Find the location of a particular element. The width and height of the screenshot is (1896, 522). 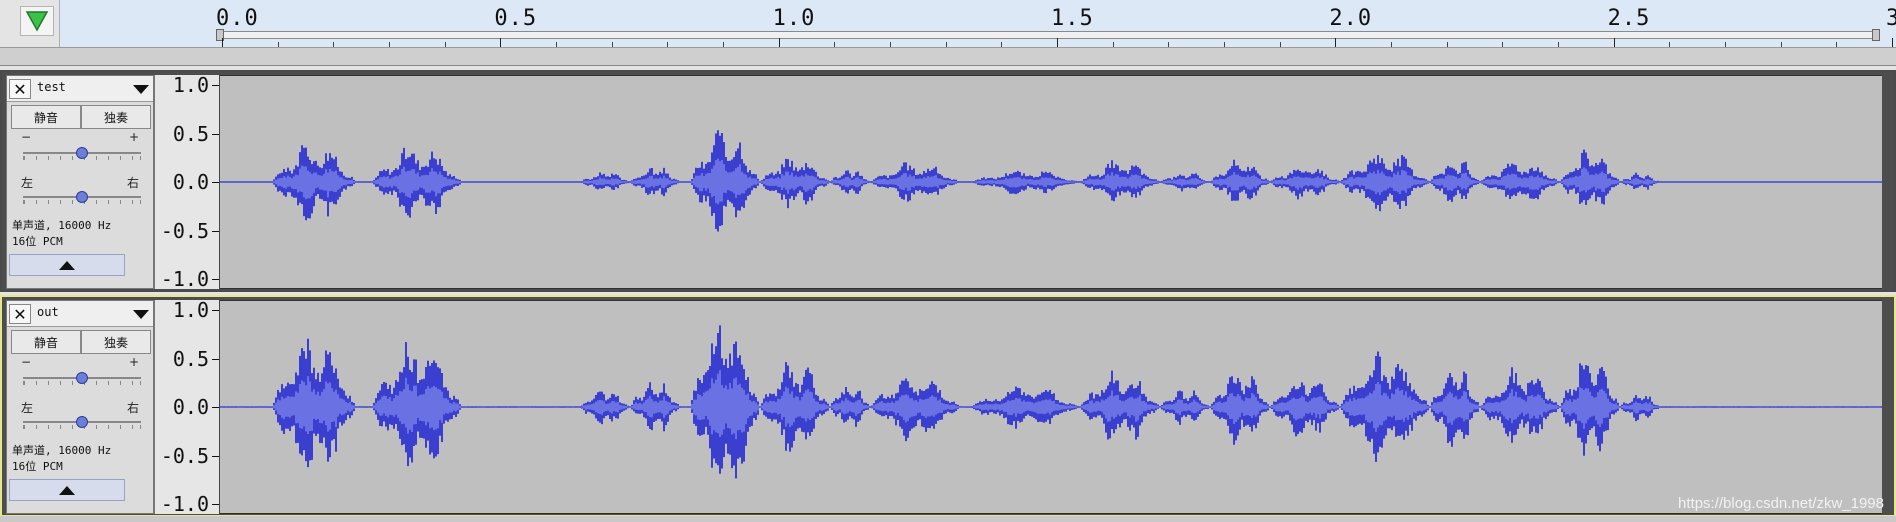

range-end-handle is located at coordinates (1876, 35).